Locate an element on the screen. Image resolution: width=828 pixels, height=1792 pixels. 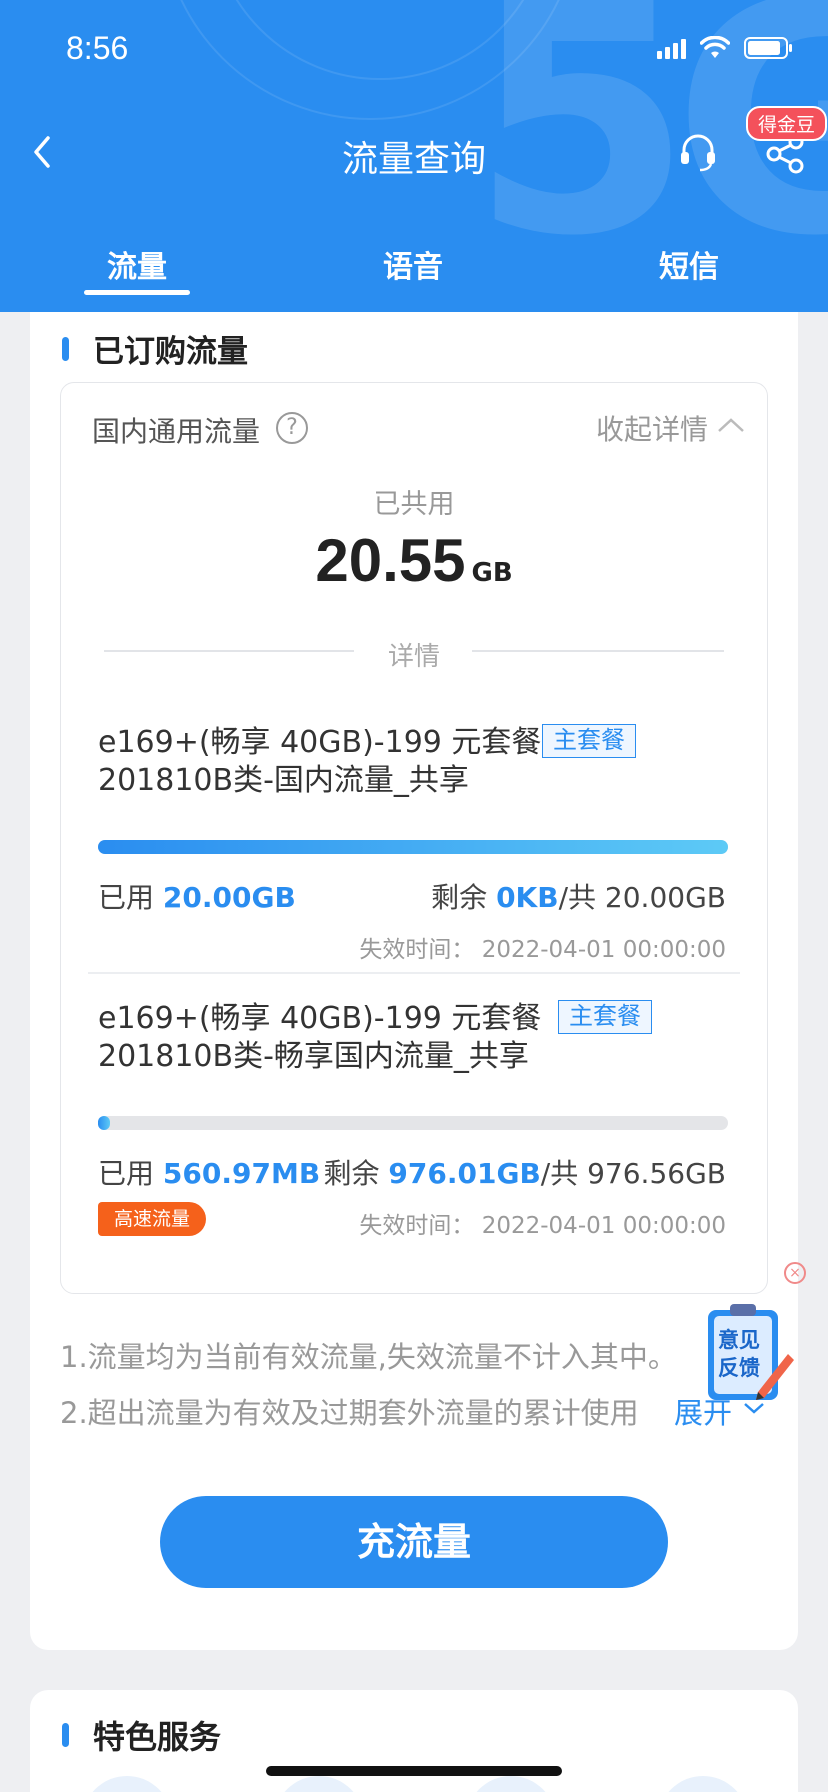
active-tab-indicator is located at coordinates (137, 292).